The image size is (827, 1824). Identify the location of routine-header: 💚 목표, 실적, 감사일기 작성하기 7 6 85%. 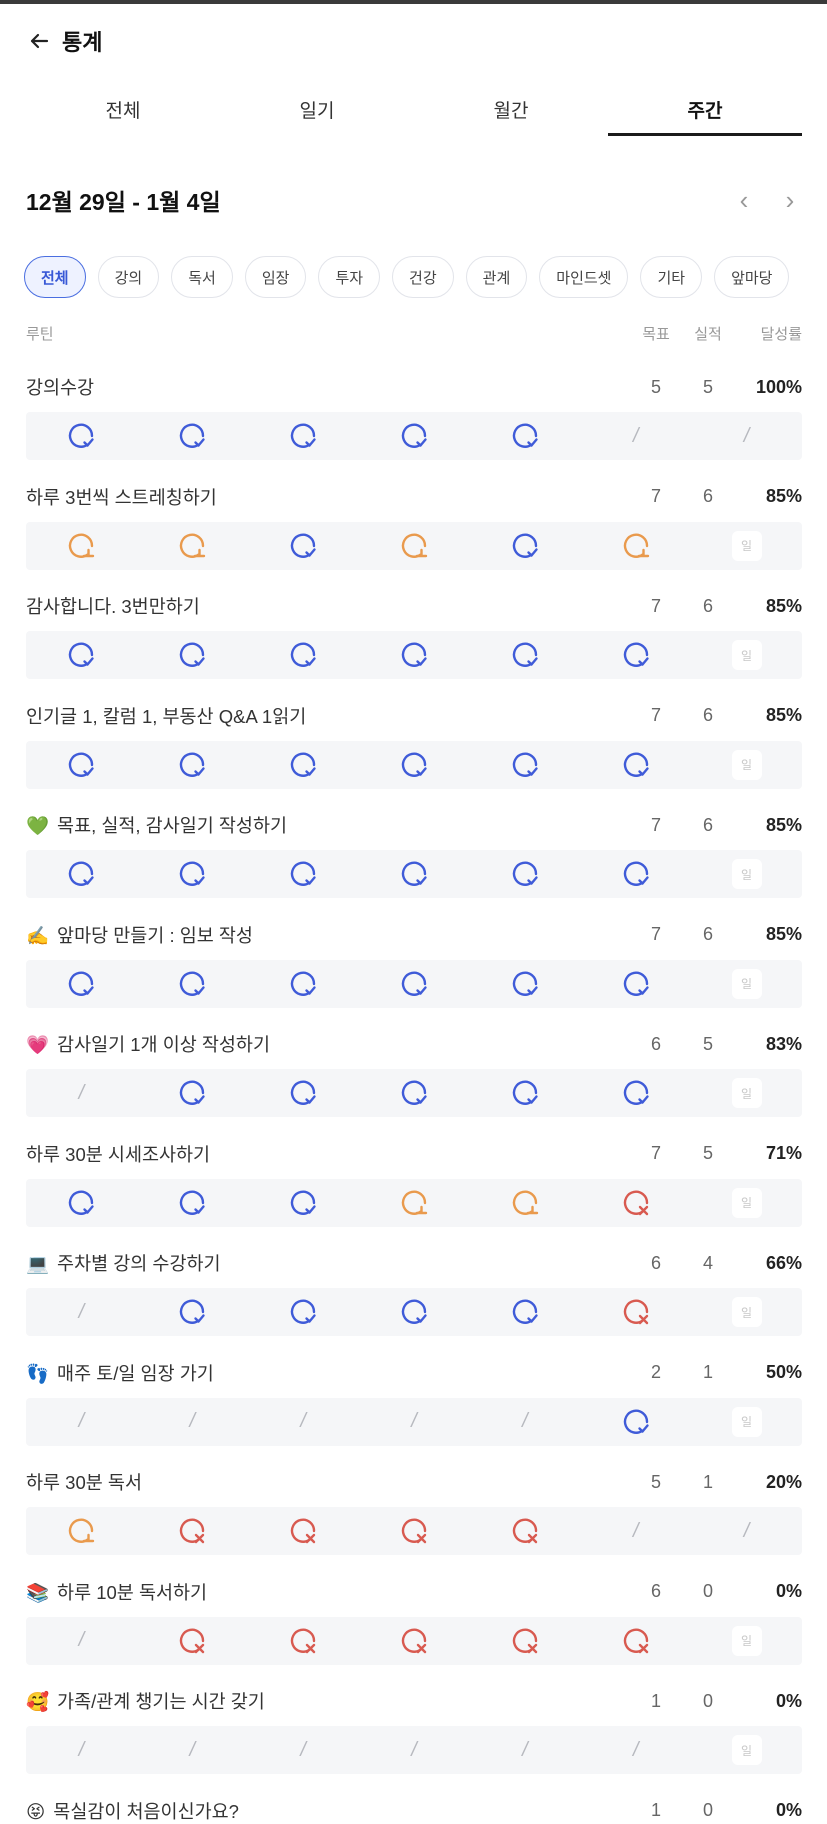
(414, 825).